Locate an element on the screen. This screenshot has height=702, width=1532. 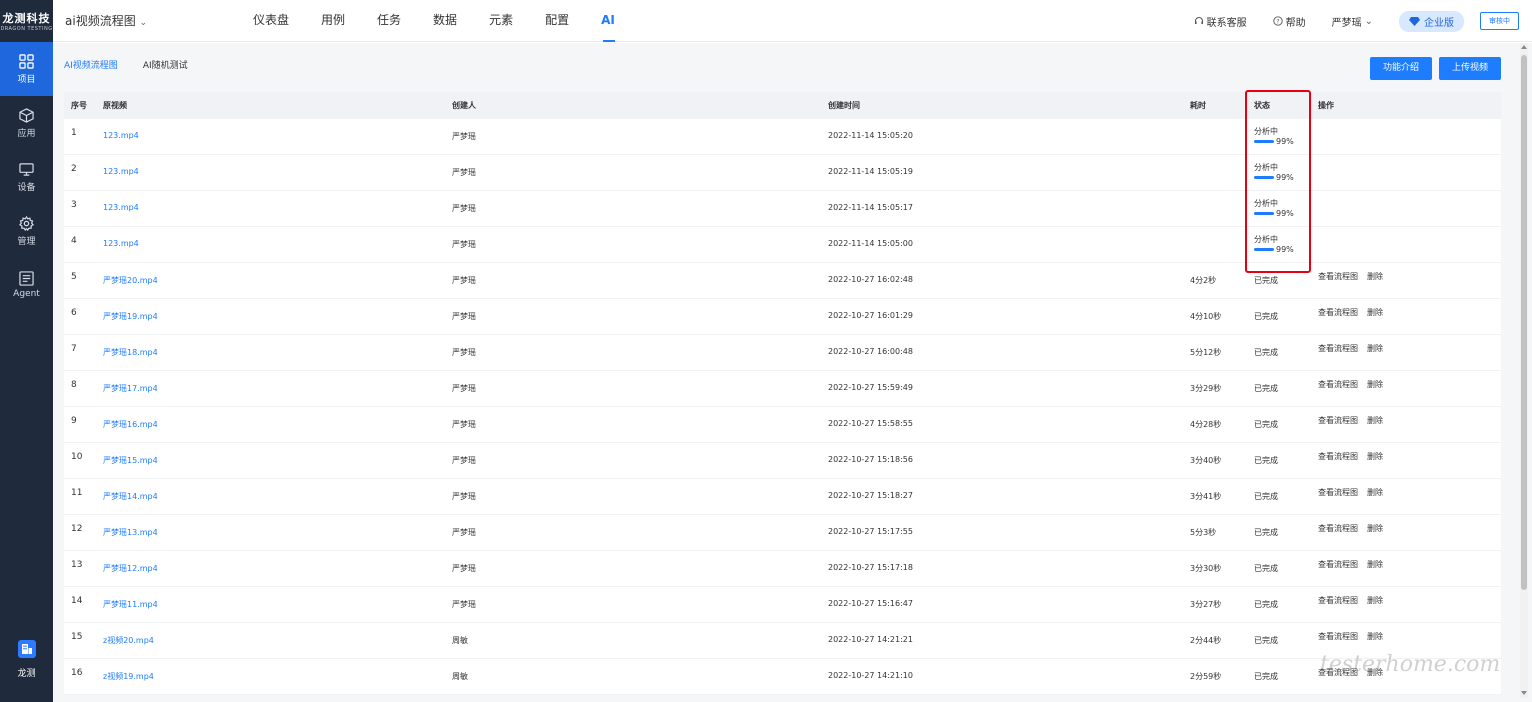
video-file-link: 严梦瑶15.mp4 is located at coordinates (130, 460).